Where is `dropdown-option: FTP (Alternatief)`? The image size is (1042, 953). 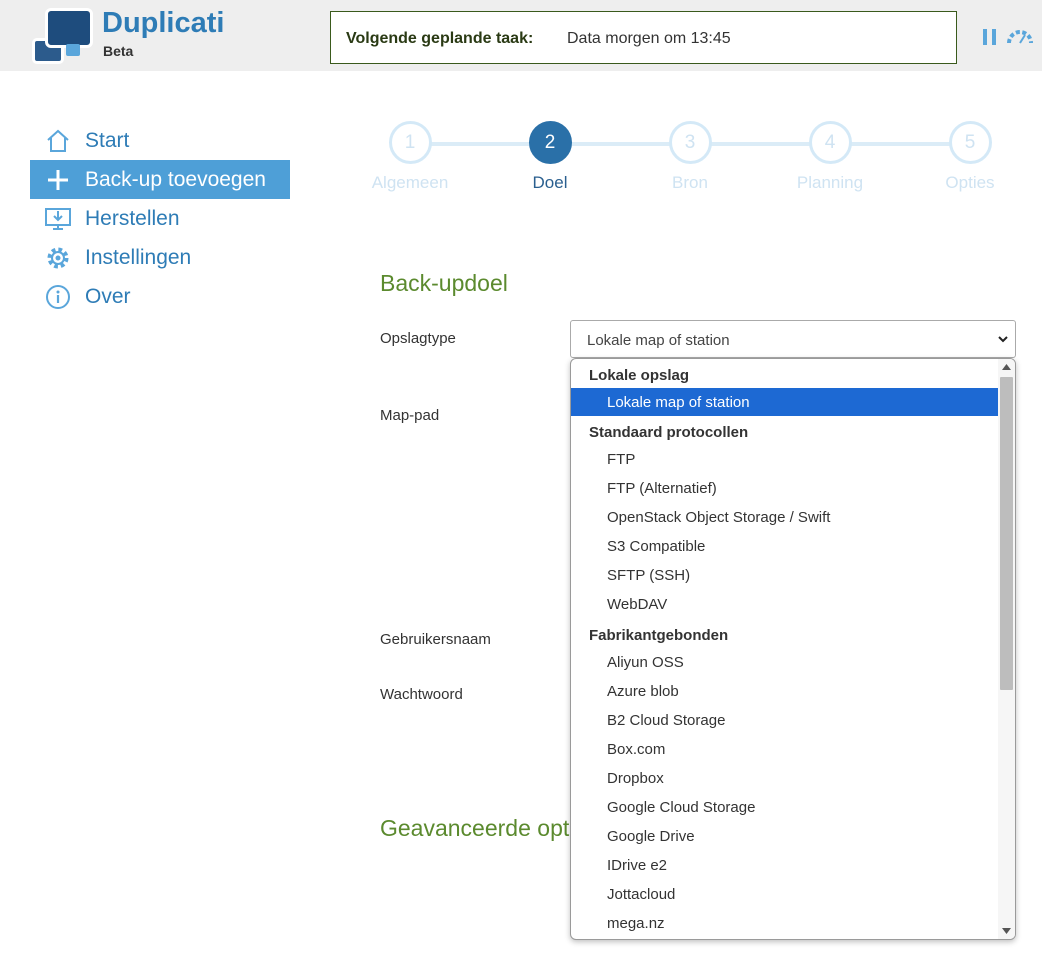 dropdown-option: FTP (Alternatief) is located at coordinates (785, 488).